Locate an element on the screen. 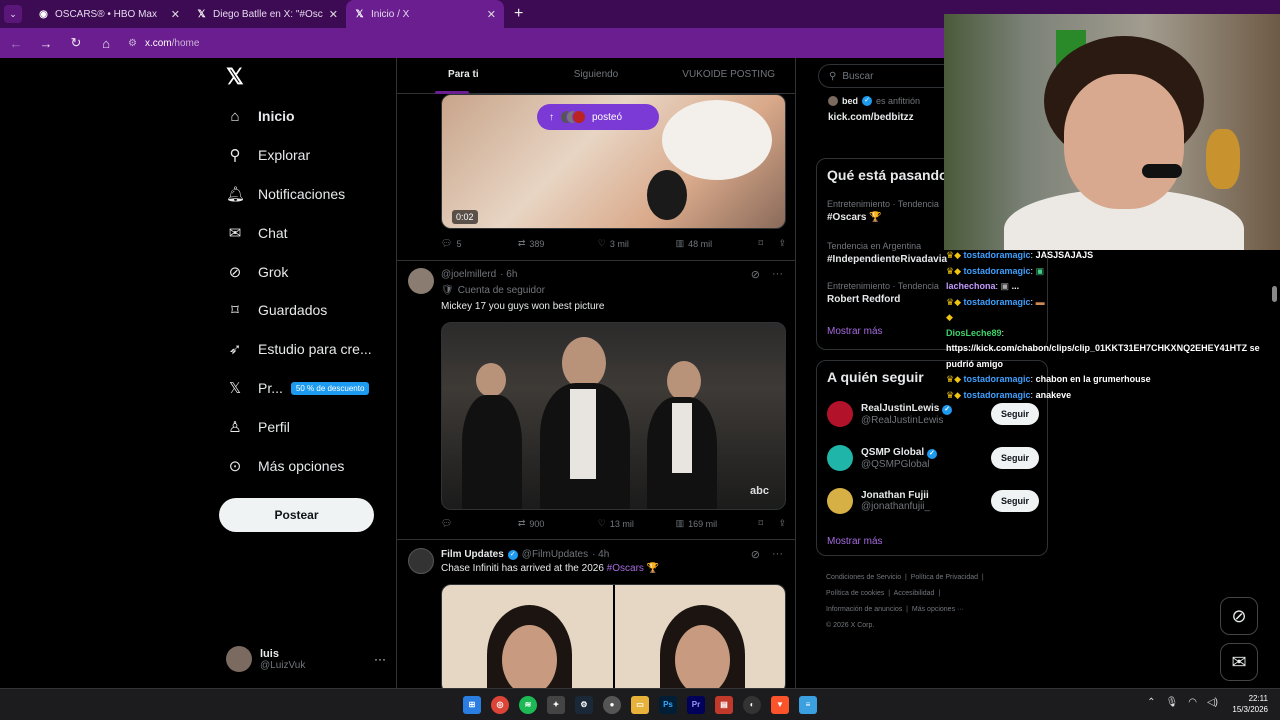 Image resolution: width=1280 pixels, height=720 pixels. tab-para-ti: Para ti is located at coordinates (463, 76).